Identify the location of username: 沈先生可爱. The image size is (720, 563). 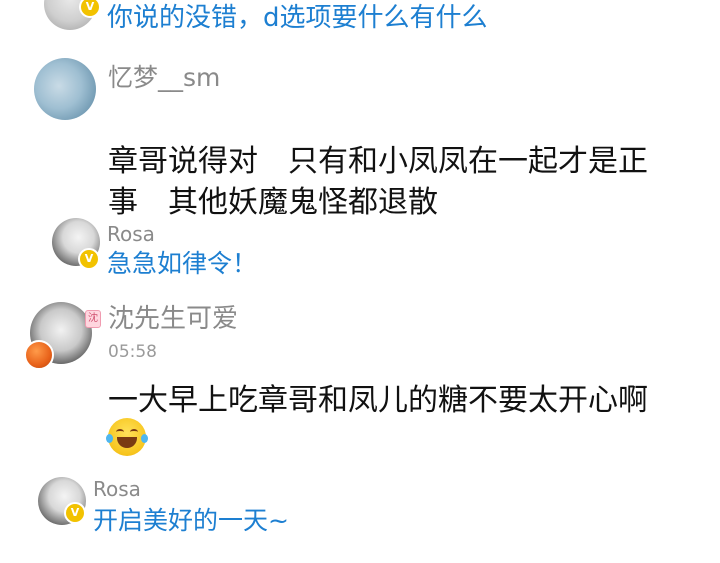
(173, 319).